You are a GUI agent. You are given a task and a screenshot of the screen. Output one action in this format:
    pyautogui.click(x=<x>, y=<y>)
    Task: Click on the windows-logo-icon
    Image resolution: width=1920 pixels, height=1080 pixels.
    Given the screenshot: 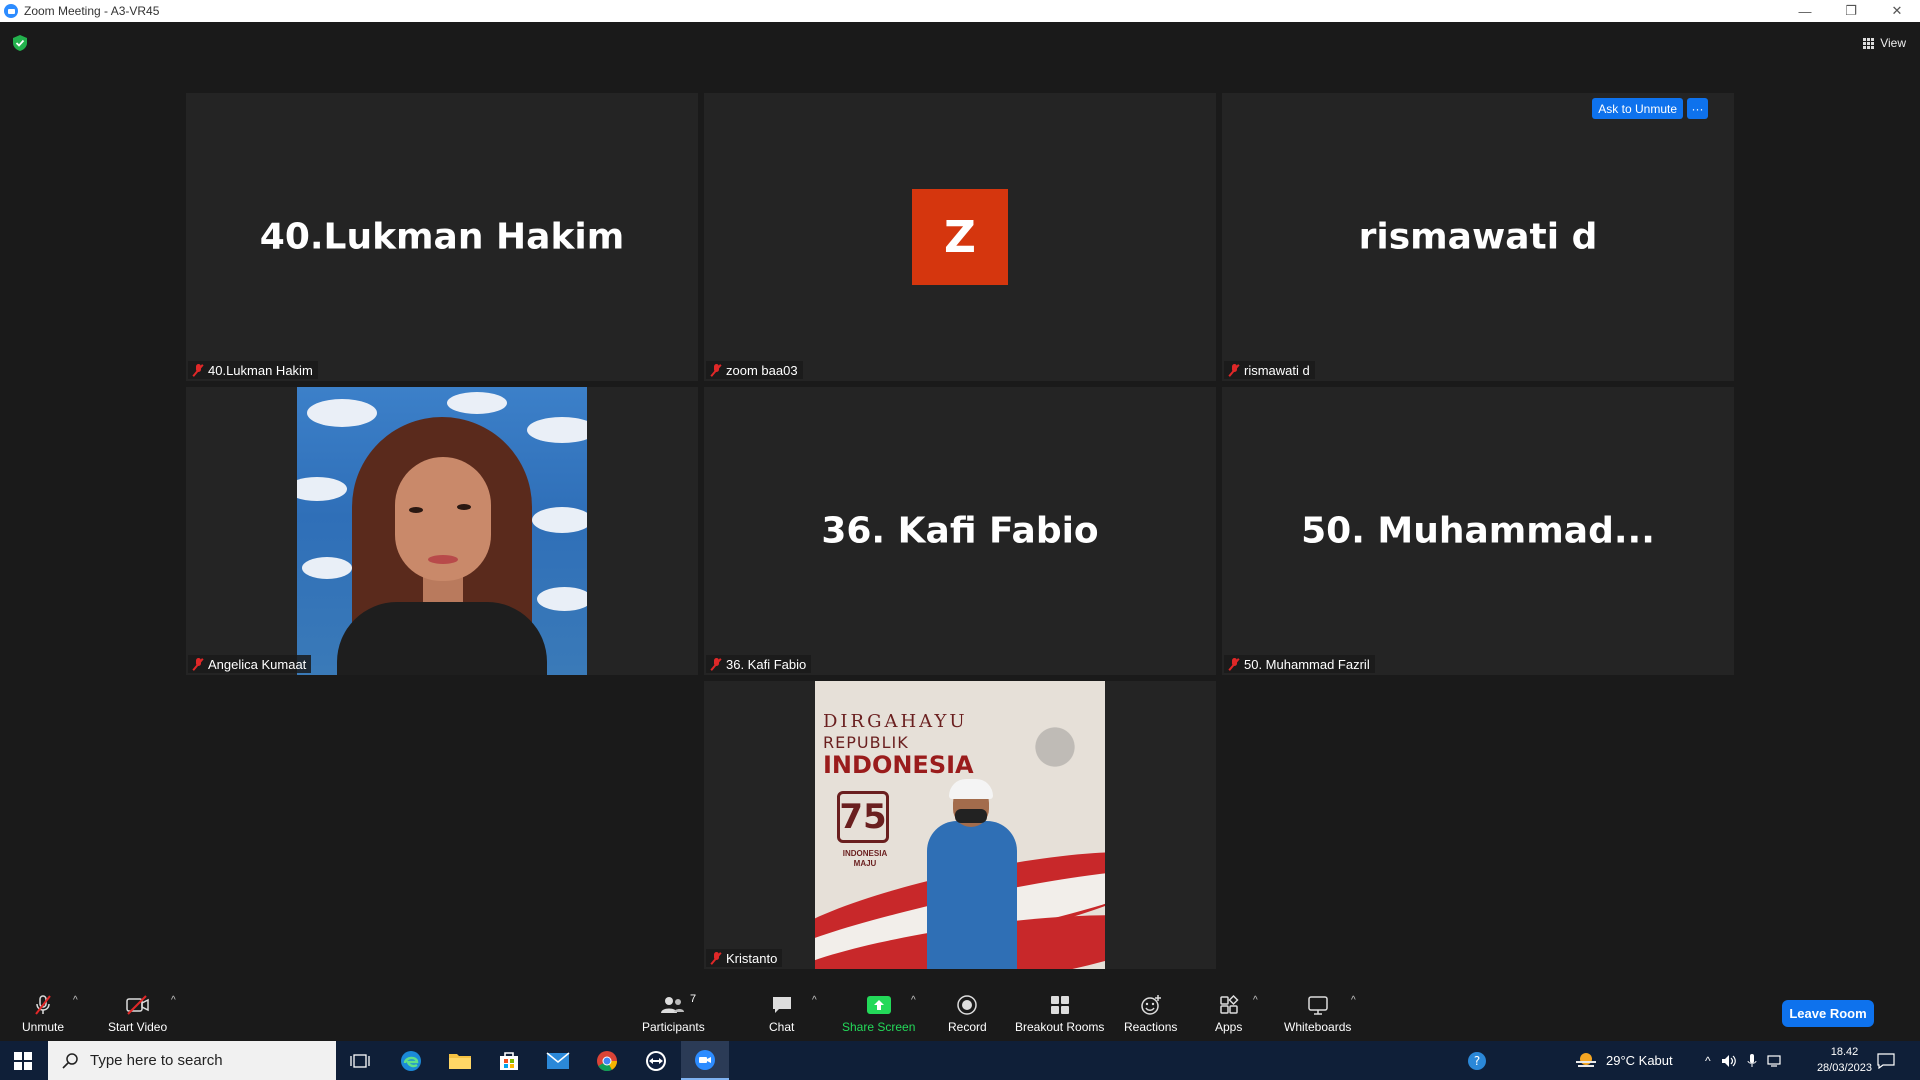 What is the action you would take?
    pyautogui.click(x=23, y=1060)
    